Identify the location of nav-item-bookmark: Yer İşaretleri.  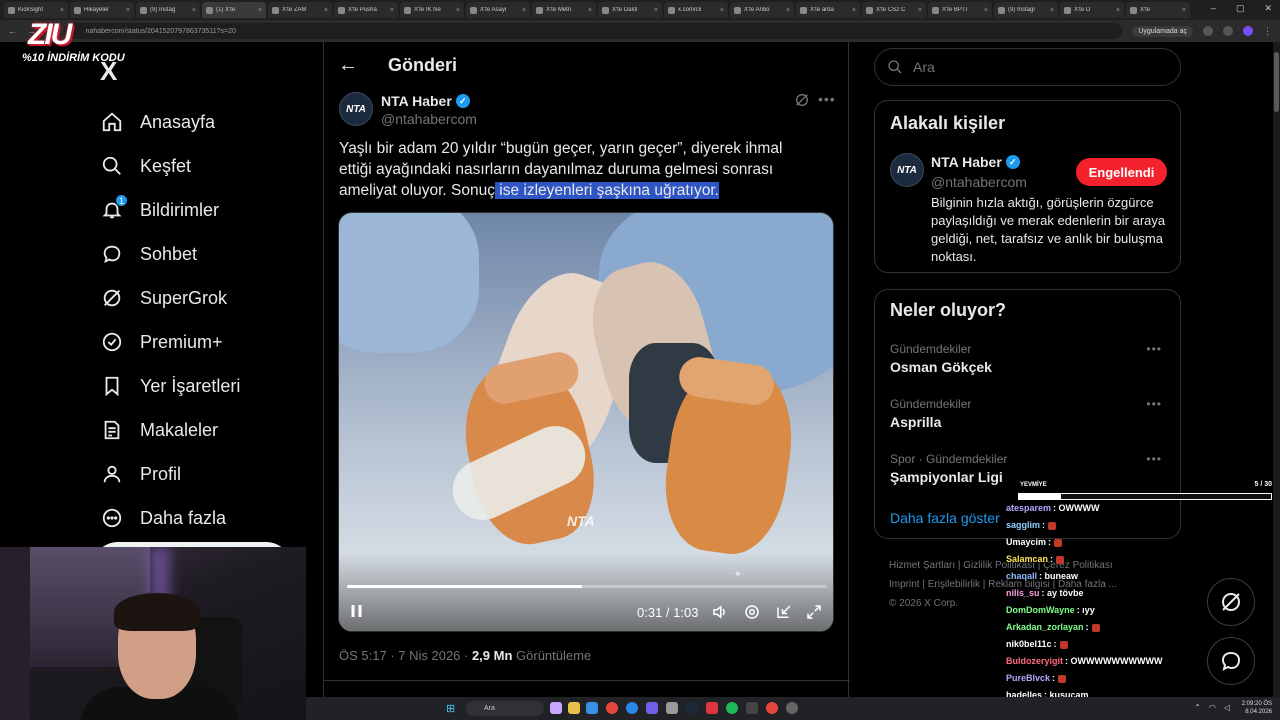
(210, 386).